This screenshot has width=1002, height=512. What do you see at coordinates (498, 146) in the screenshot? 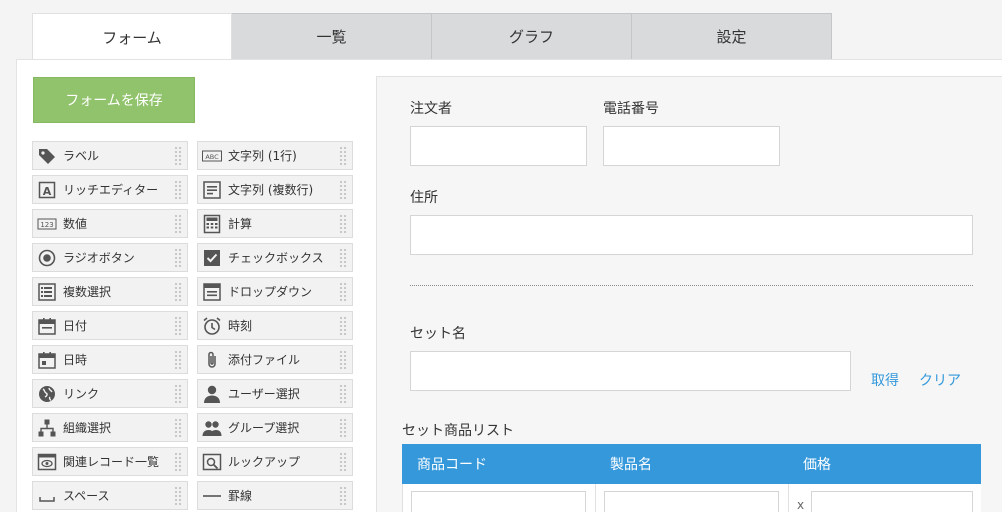
I see `orderer-input` at bounding box center [498, 146].